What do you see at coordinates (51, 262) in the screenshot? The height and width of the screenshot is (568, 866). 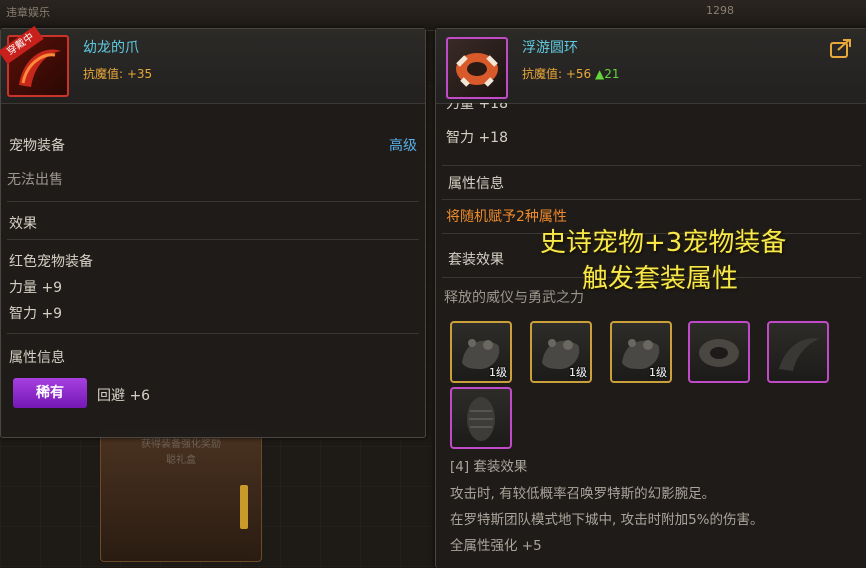 I see `effect-line: 红色宠物装备` at bounding box center [51, 262].